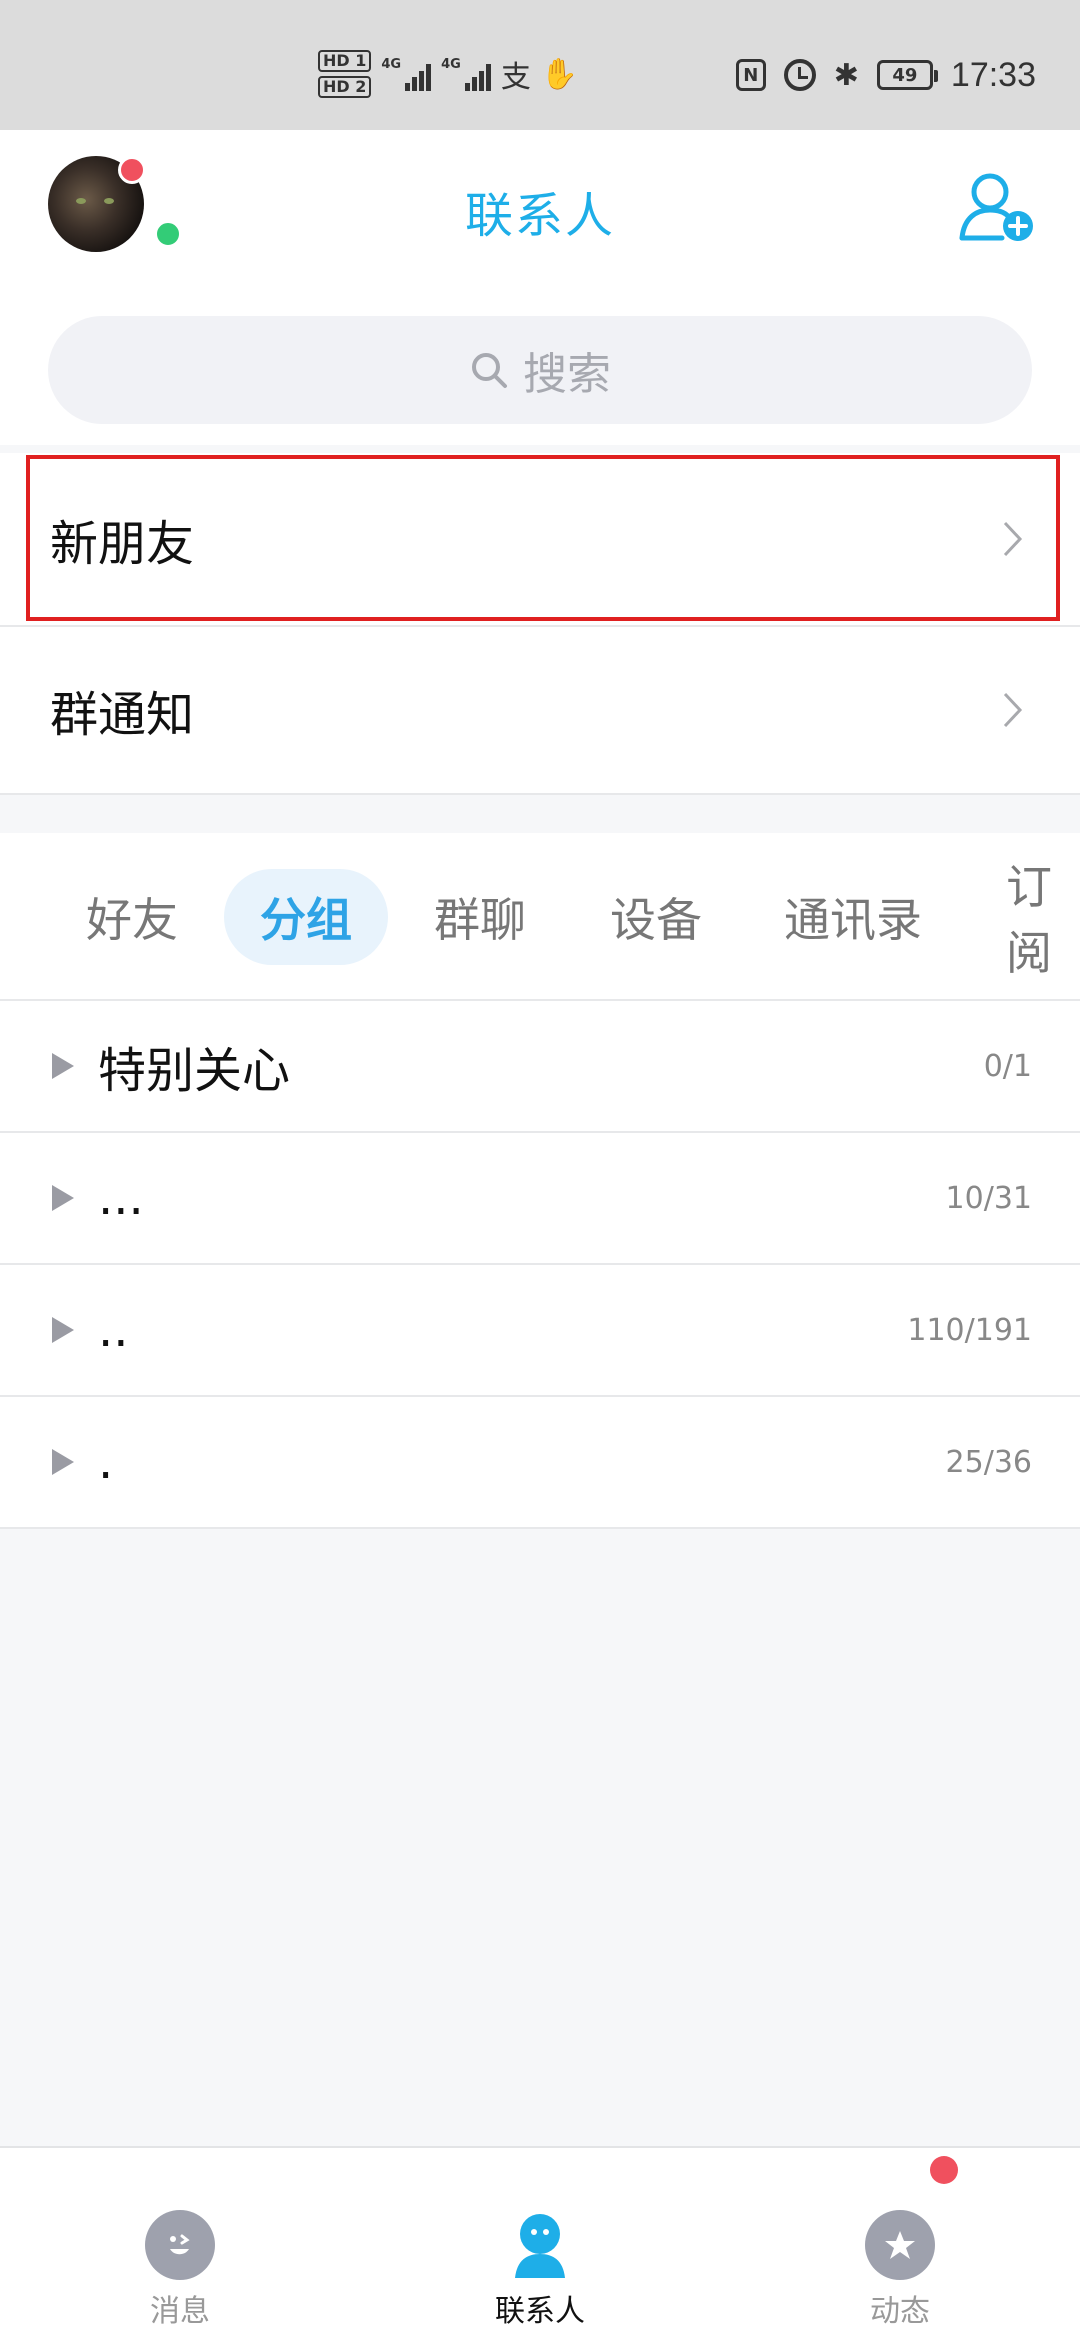 Image resolution: width=1080 pixels, height=2340 pixels. Describe the element at coordinates (799, 75) in the screenshot. I see `alarm-icon` at that location.